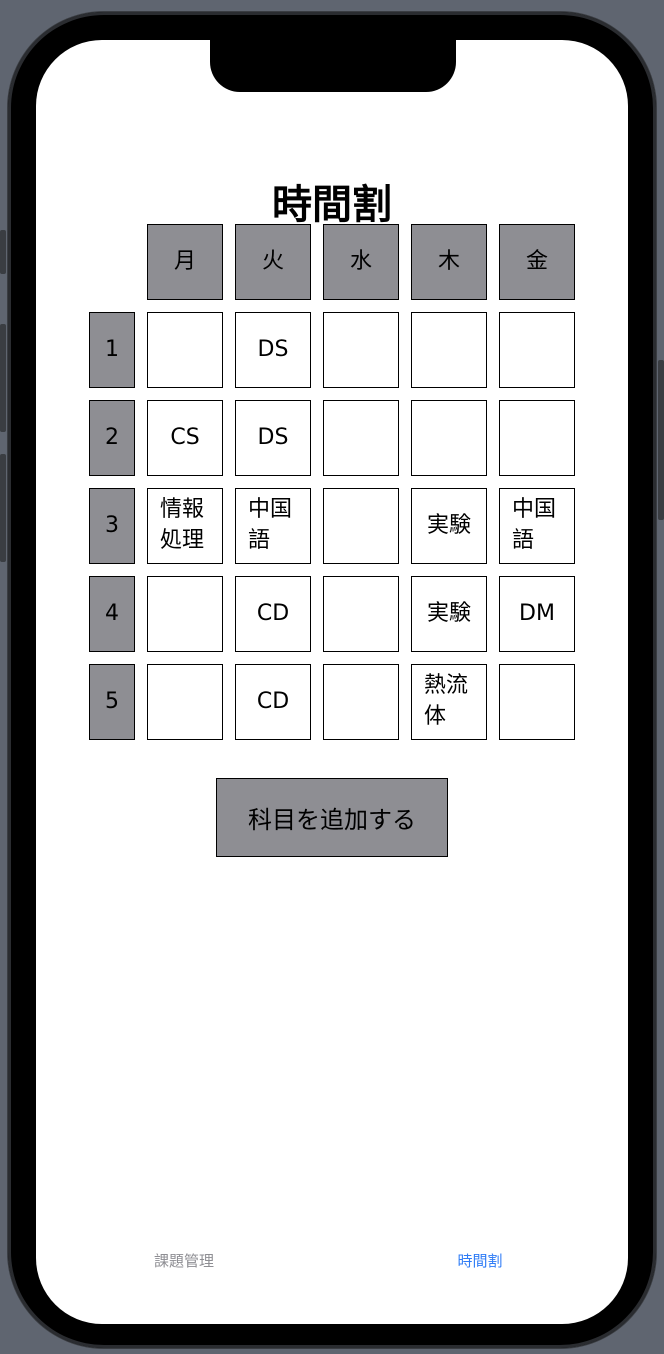  I want to click on volume-down-button, so click(3, 508).